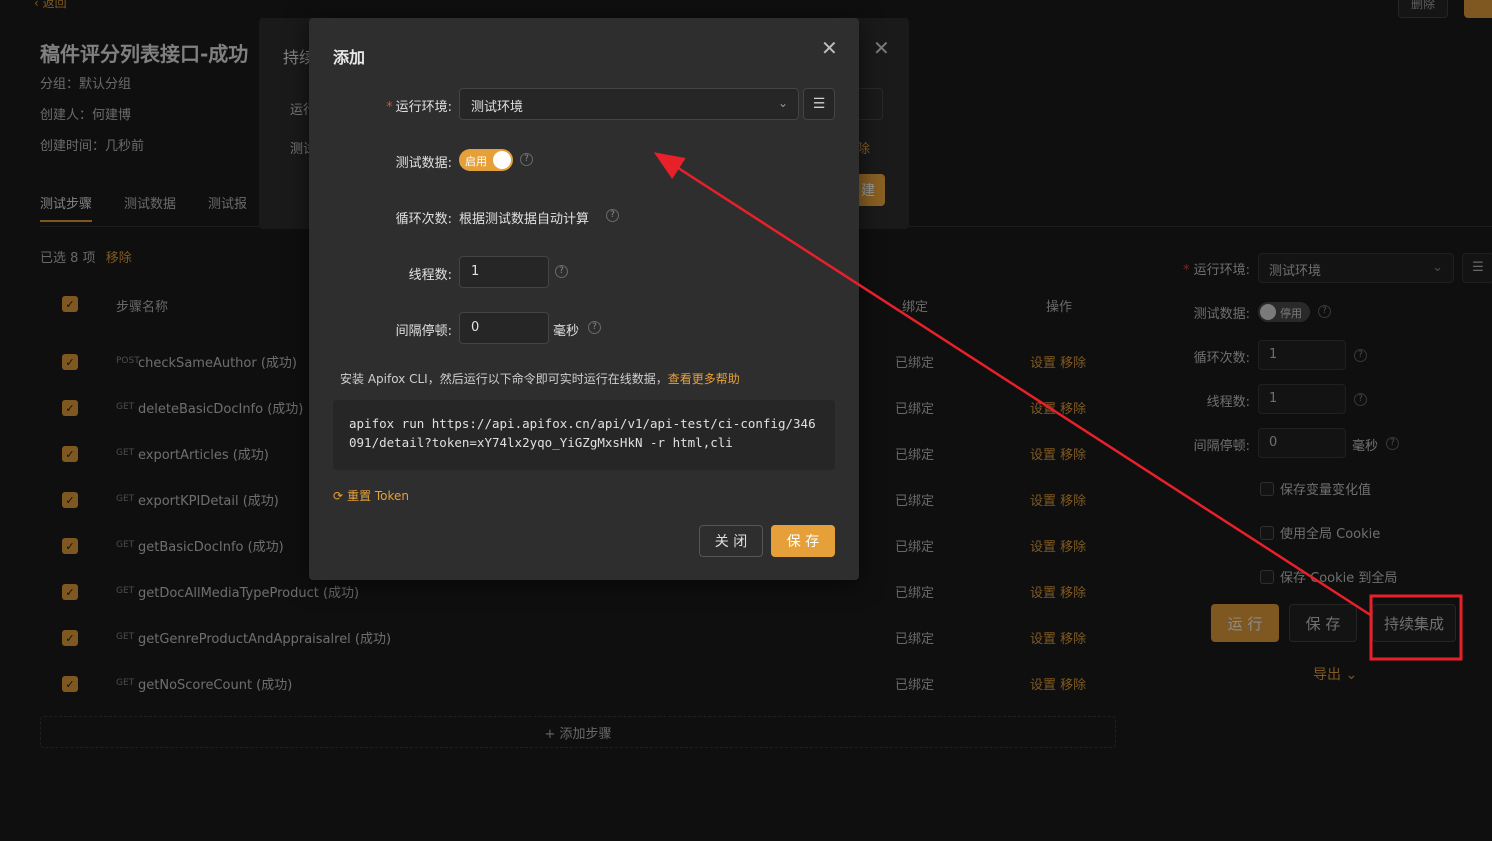 The width and height of the screenshot is (1492, 841). Describe the element at coordinates (1478, 9) in the screenshot. I see `top-action-button` at that location.